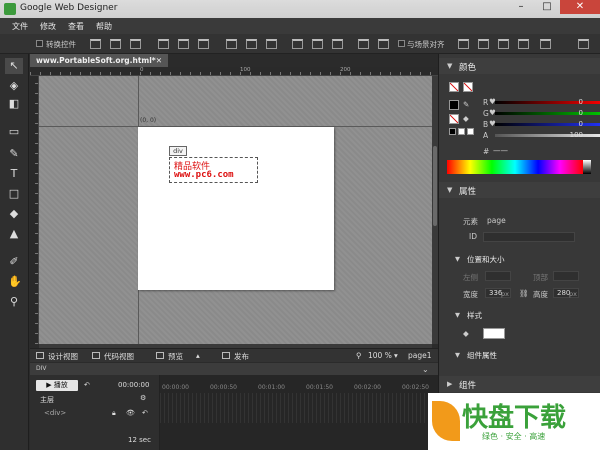  What do you see at coordinates (95, 44) in the screenshot?
I see `align-left-icon` at bounding box center [95, 44].